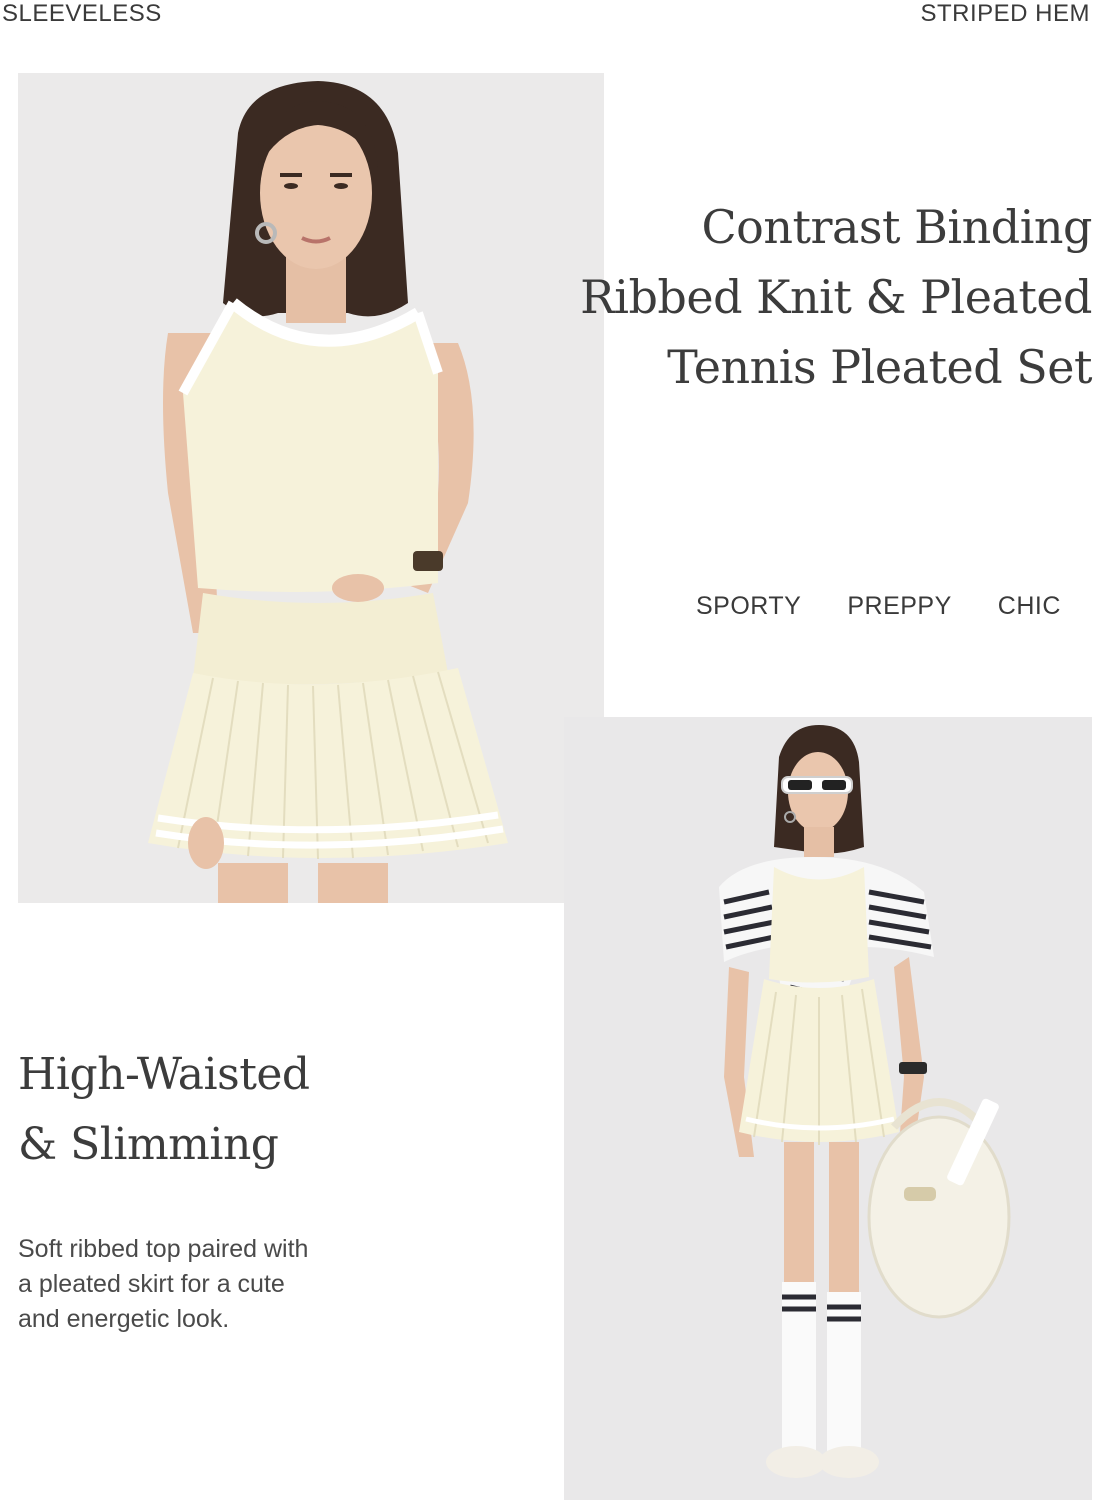  What do you see at coordinates (164, 1074) in the screenshot?
I see `subhead-line-1: High-Waisted` at bounding box center [164, 1074].